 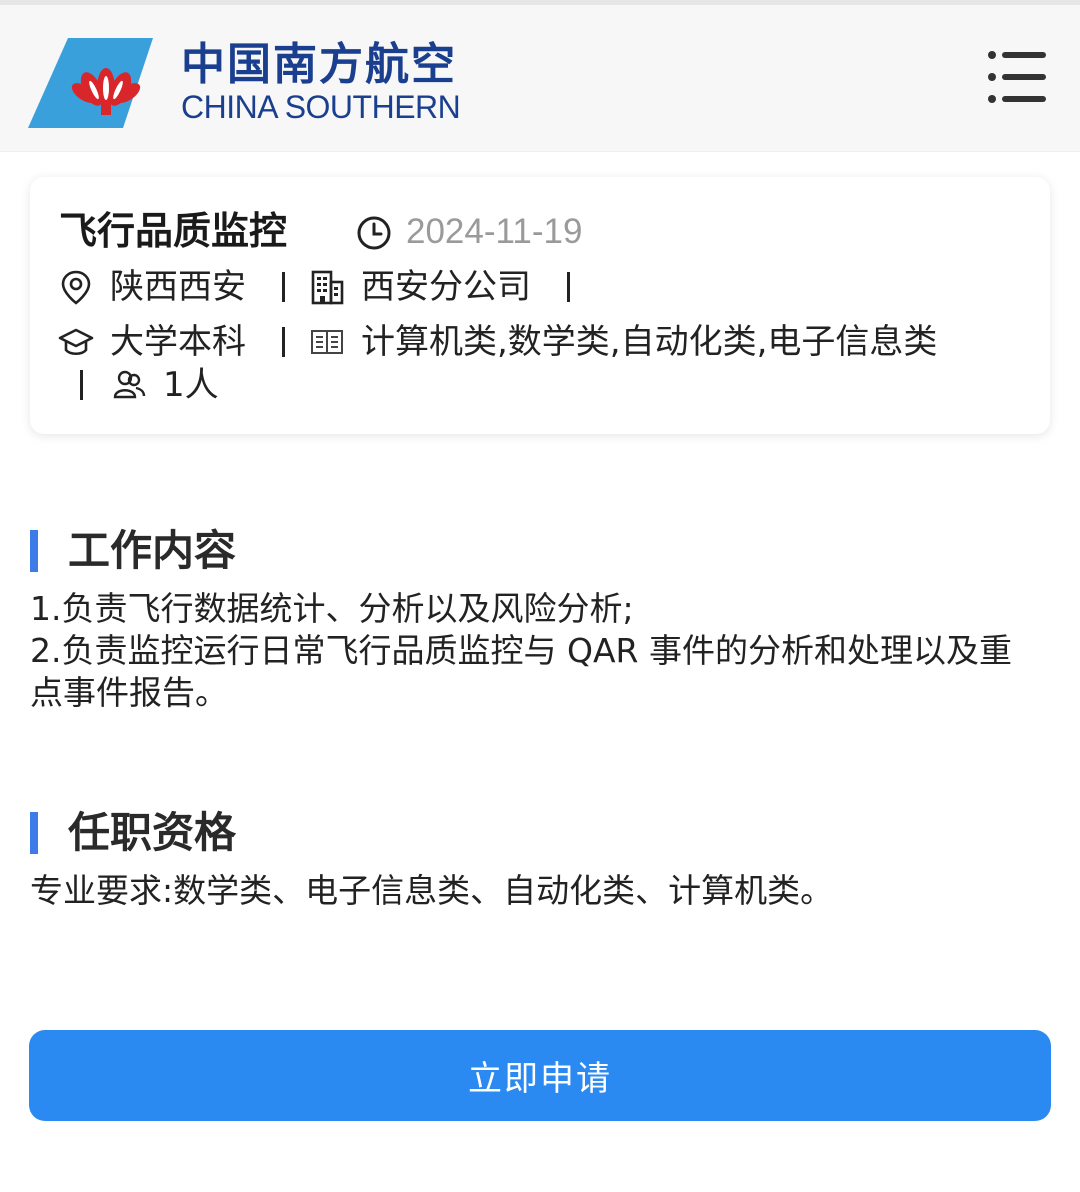 I want to click on building-icon, so click(x=327, y=287).